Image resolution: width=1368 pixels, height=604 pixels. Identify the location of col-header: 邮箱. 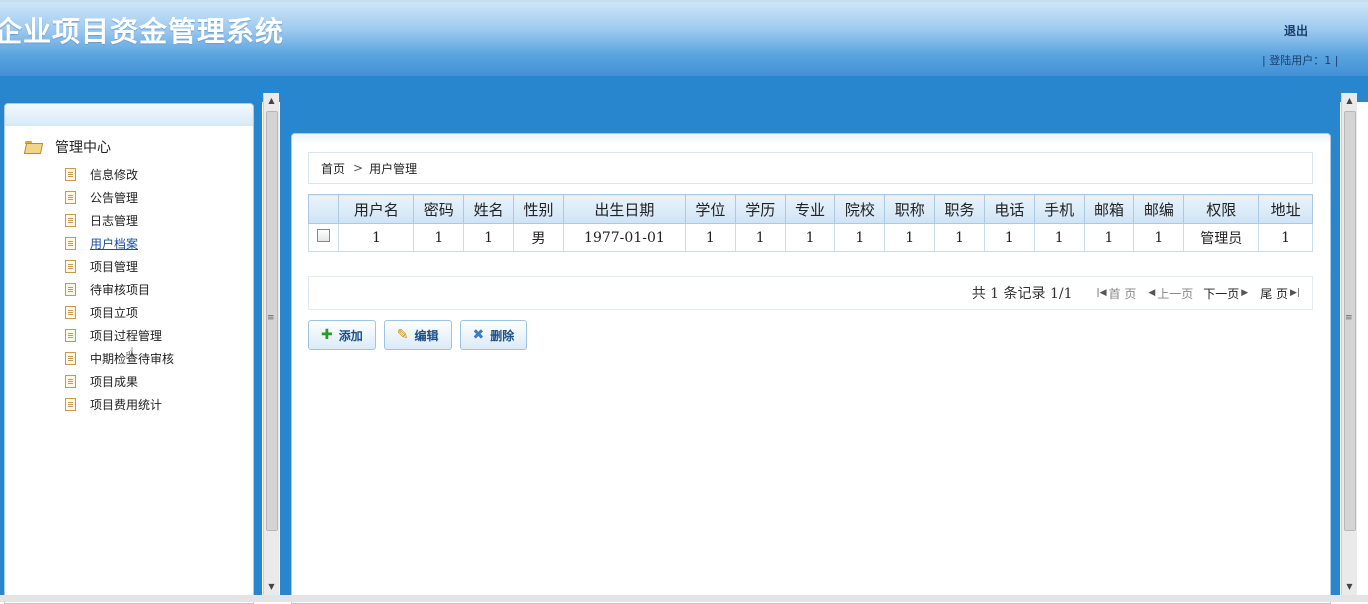
(1109, 209).